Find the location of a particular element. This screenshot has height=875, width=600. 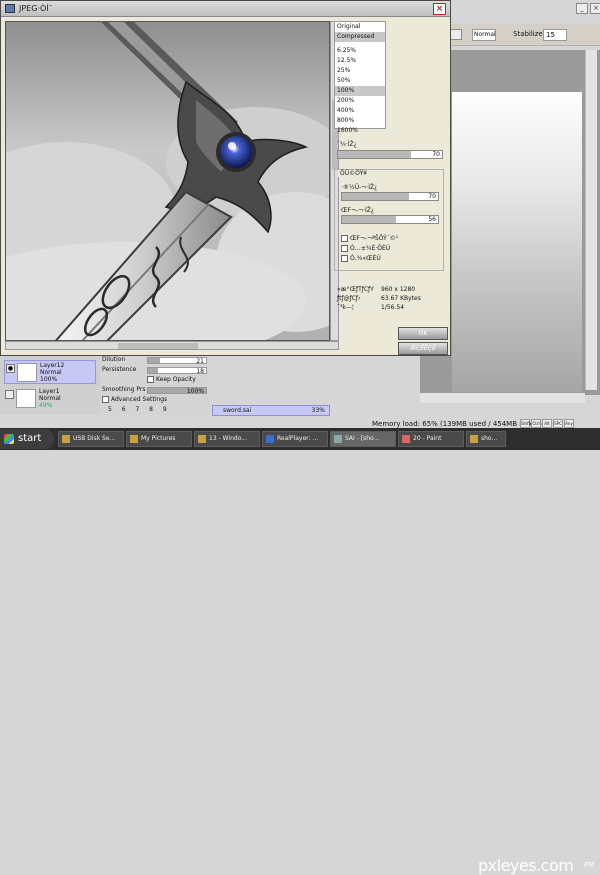

smoothing-value: 100% is located at coordinates (195, 391).